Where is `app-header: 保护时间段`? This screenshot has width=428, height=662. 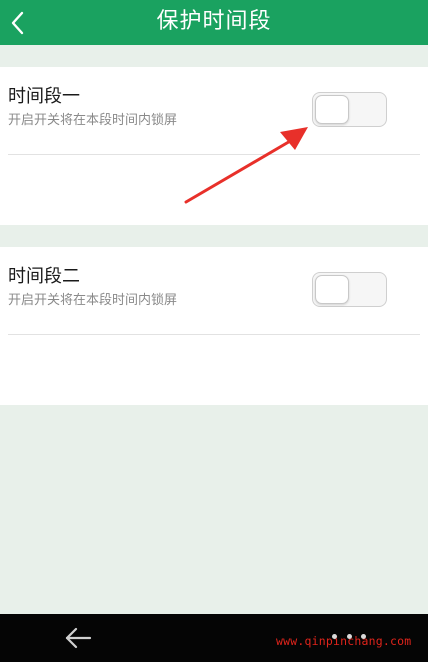
app-header: 保护时间段 is located at coordinates (214, 22).